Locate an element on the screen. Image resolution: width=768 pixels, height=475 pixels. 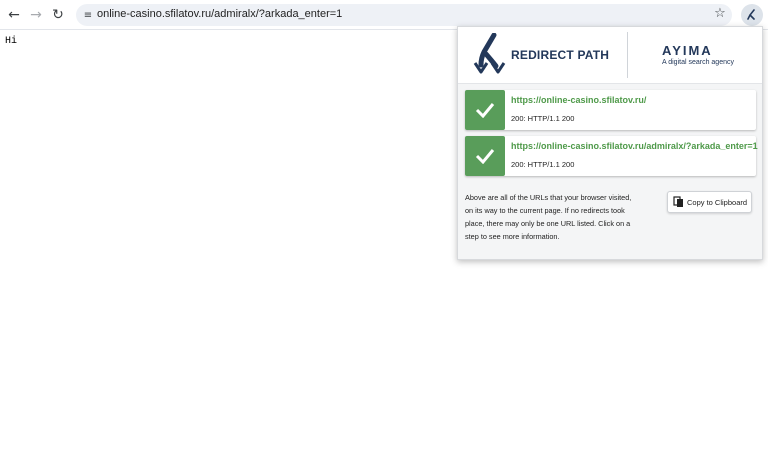
page-body-text: Hi is located at coordinates (11, 41).